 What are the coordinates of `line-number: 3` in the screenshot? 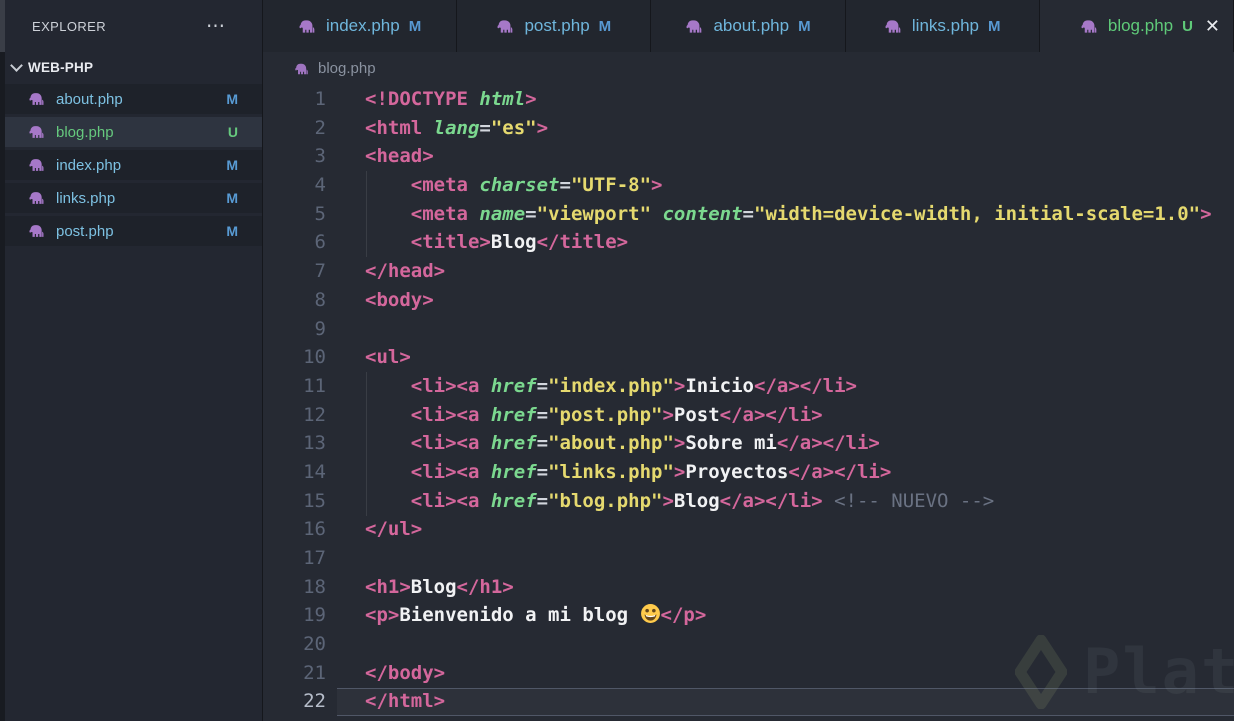 It's located at (320, 156).